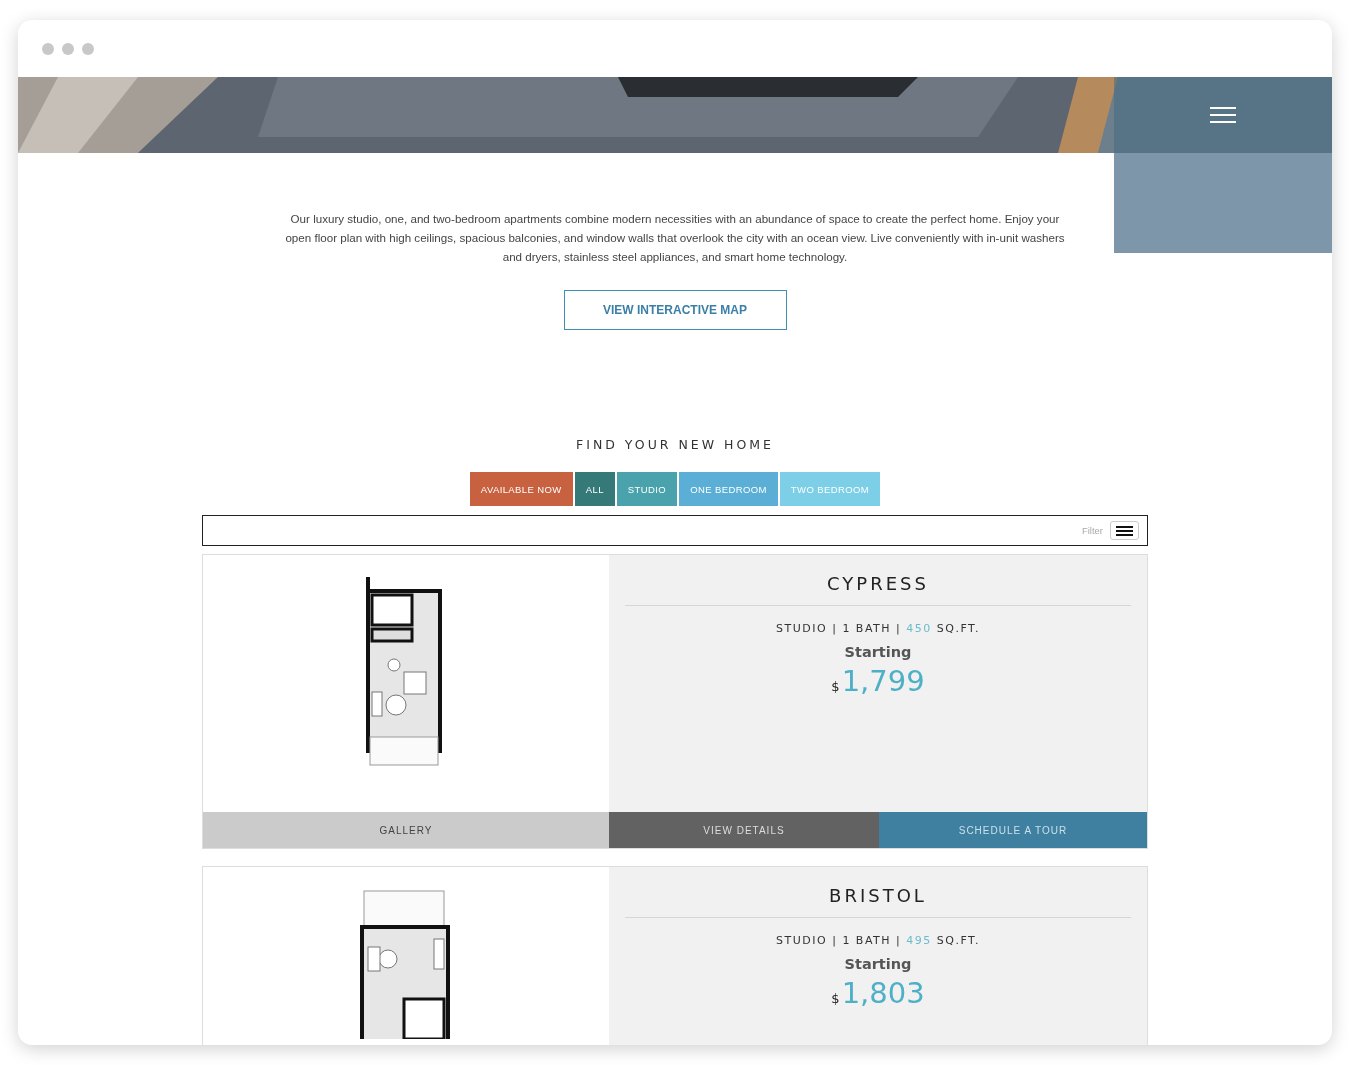  I want to click on action-button: VIEW DETAILS, so click(744, 830).